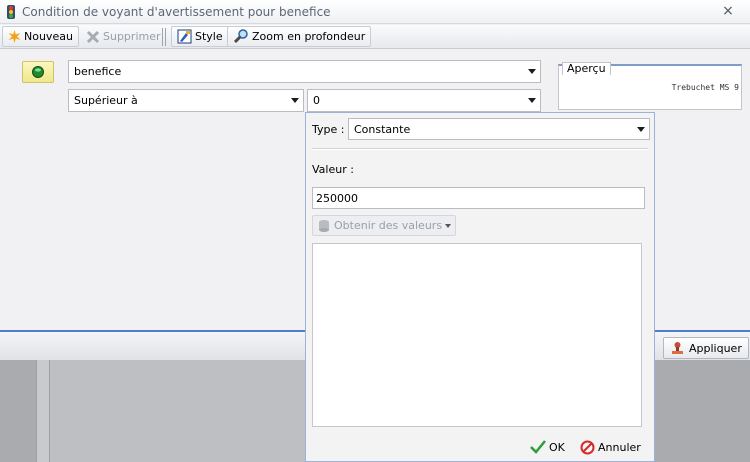 The image size is (750, 462). I want to click on preview-font-text: Trebuchet MS 9, so click(705, 87).